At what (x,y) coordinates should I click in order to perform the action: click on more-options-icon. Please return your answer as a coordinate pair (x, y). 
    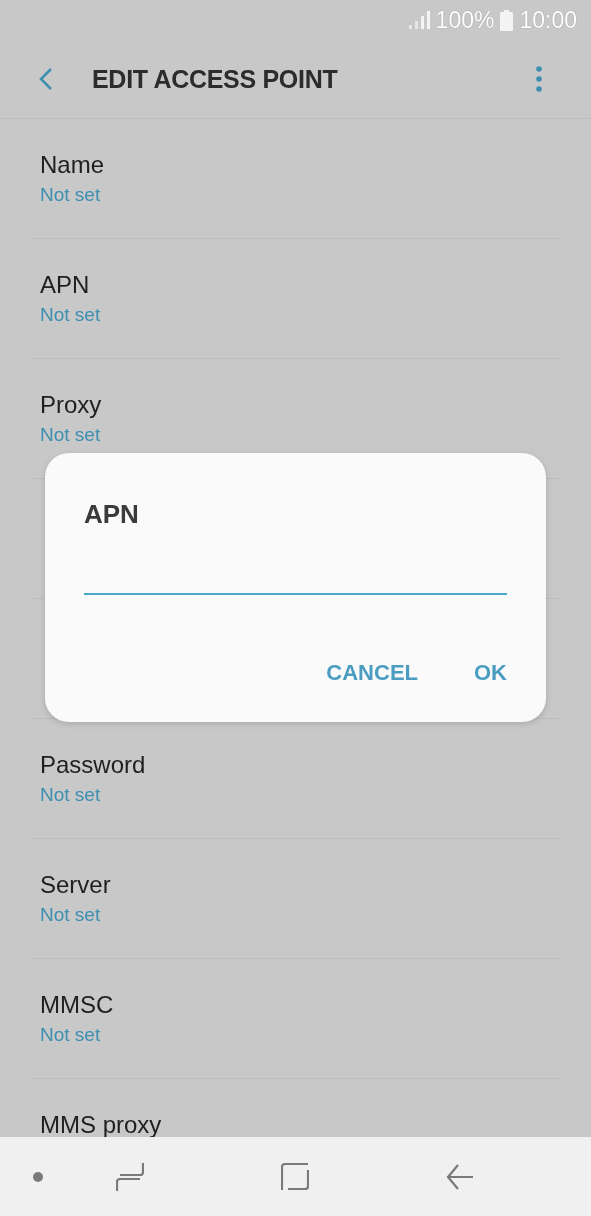
    Looking at the image, I should click on (539, 79).